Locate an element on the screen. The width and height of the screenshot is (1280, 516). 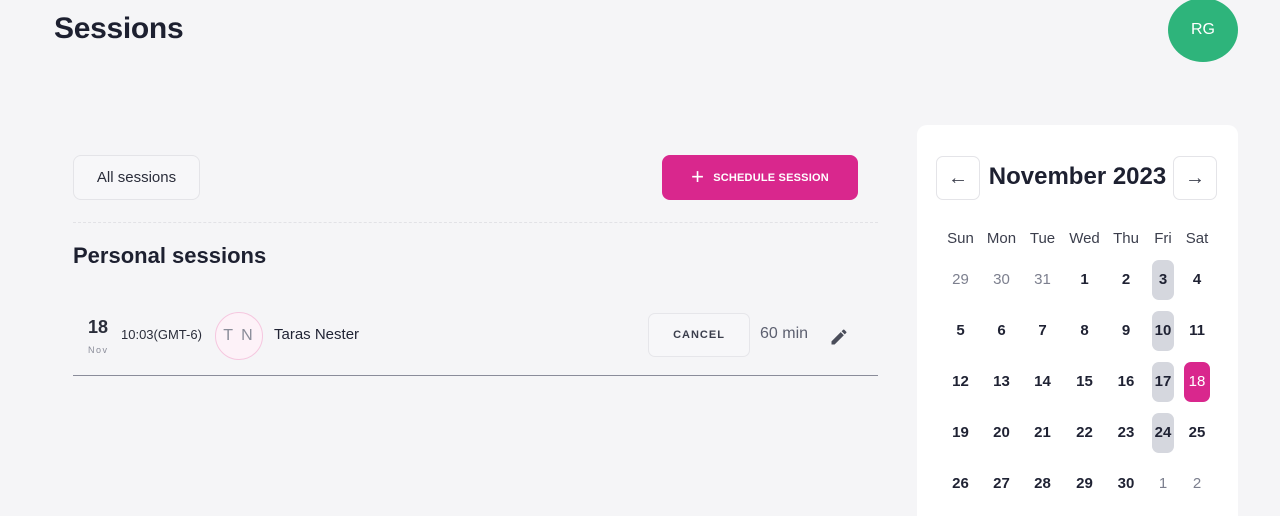
calendar-day: 13 is located at coordinates (1001, 381).